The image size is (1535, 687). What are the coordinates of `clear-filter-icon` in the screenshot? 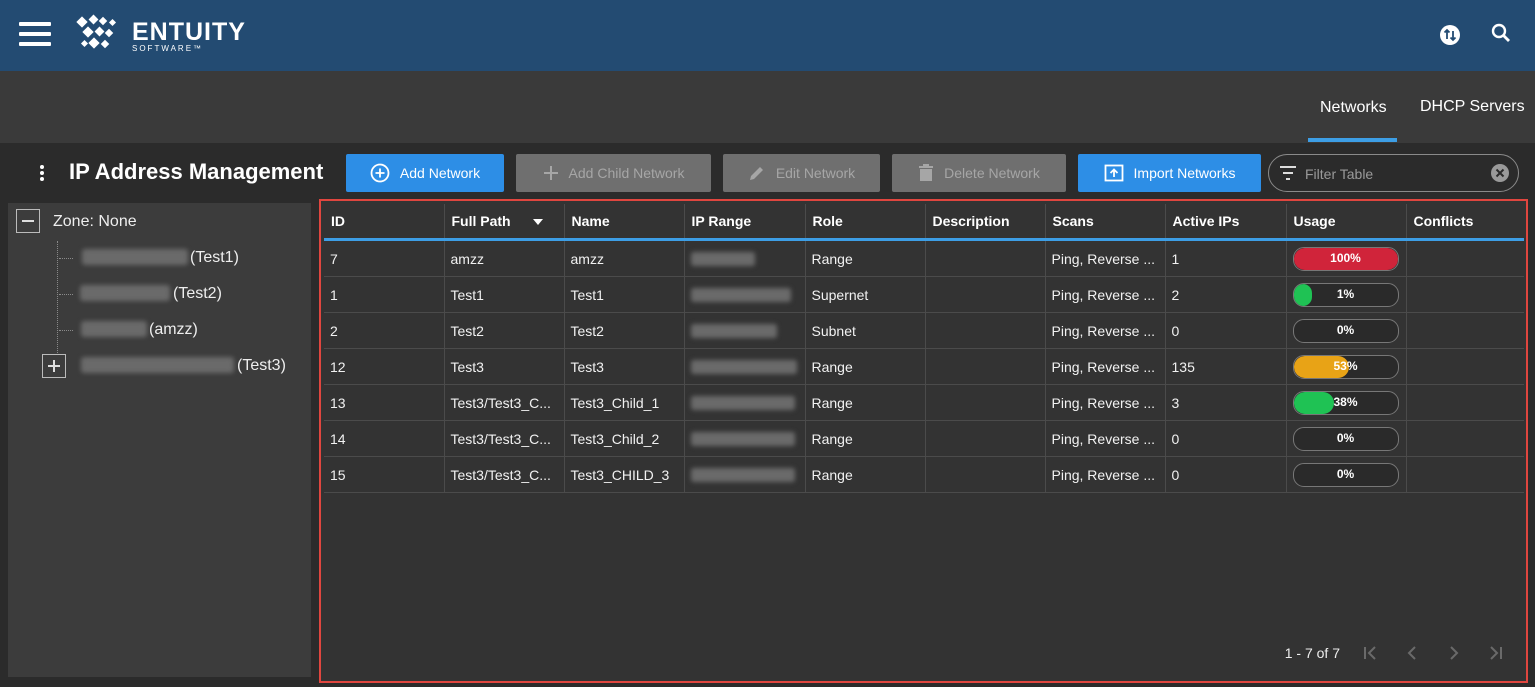 It's located at (1500, 173).